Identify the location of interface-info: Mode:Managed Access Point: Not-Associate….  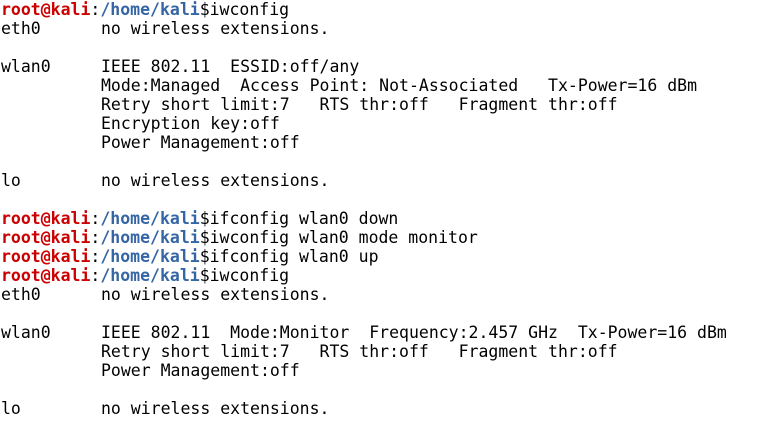
(399, 85).